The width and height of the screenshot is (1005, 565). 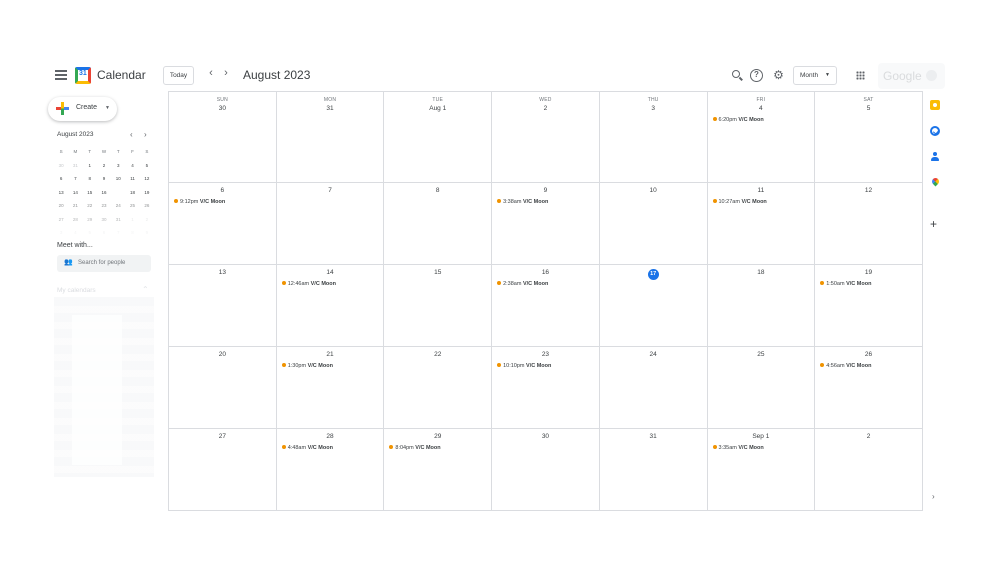 What do you see at coordinates (76, 290) in the screenshot?
I see `my-calendars-heading: My calendars` at bounding box center [76, 290].